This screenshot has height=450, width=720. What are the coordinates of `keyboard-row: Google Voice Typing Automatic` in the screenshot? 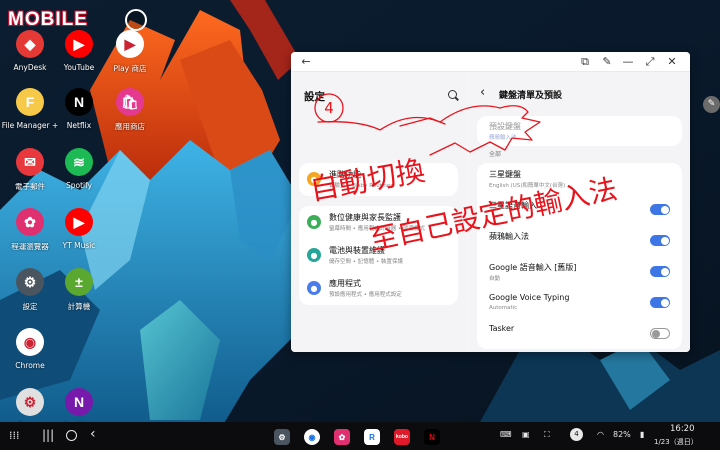 It's located at (579, 302).